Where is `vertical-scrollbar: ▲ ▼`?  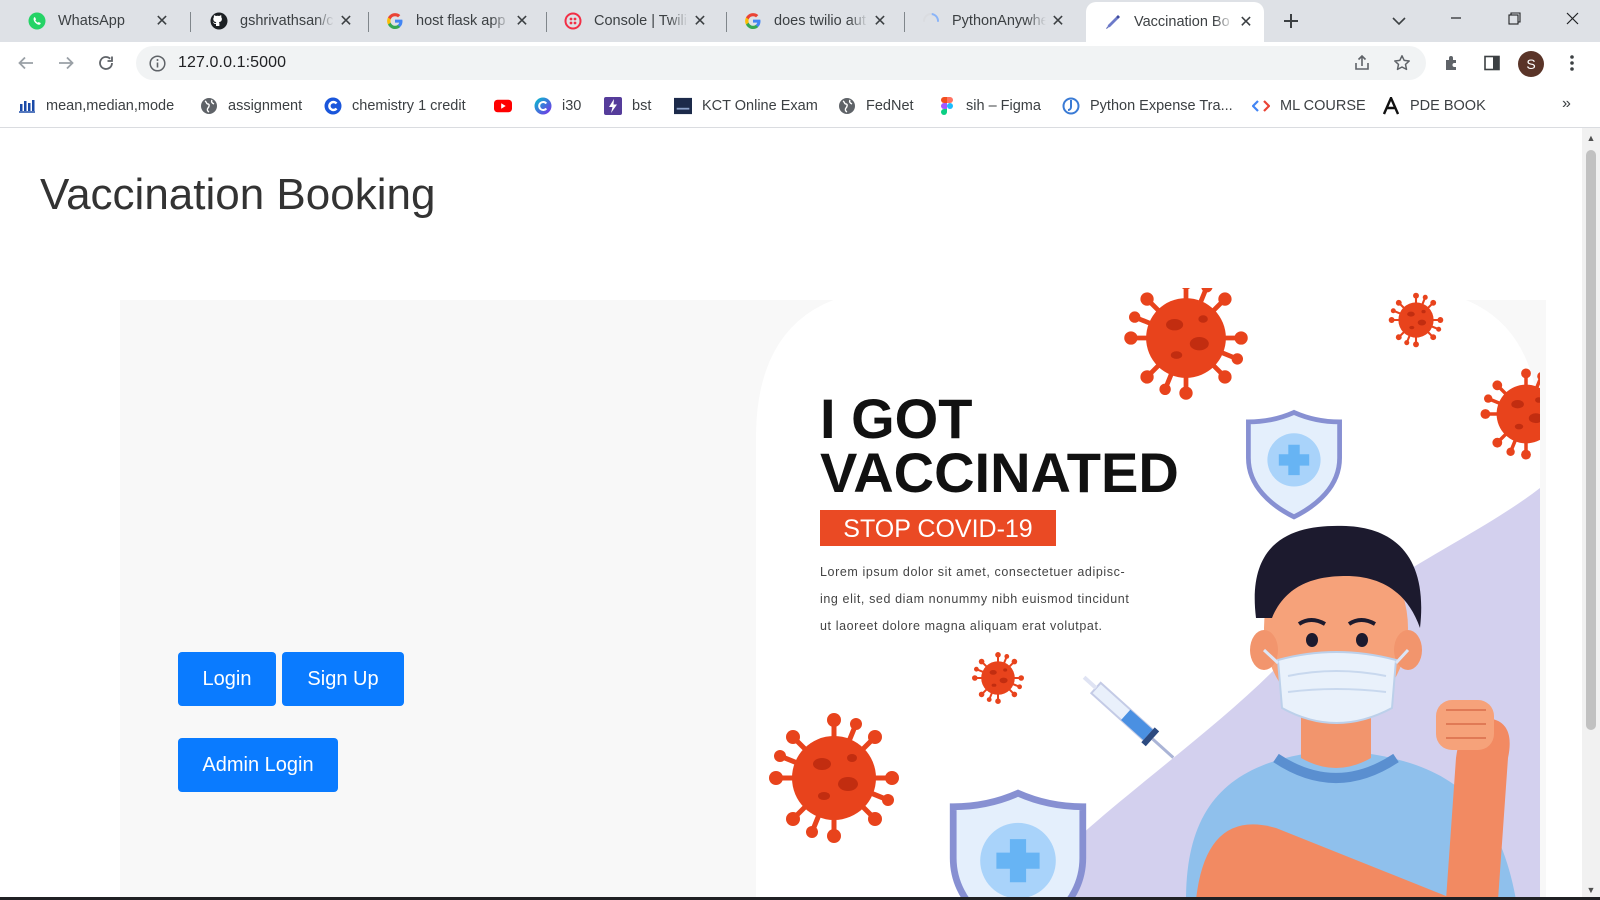
vertical-scrollbar: ▲ ▼ is located at coordinates (1591, 514).